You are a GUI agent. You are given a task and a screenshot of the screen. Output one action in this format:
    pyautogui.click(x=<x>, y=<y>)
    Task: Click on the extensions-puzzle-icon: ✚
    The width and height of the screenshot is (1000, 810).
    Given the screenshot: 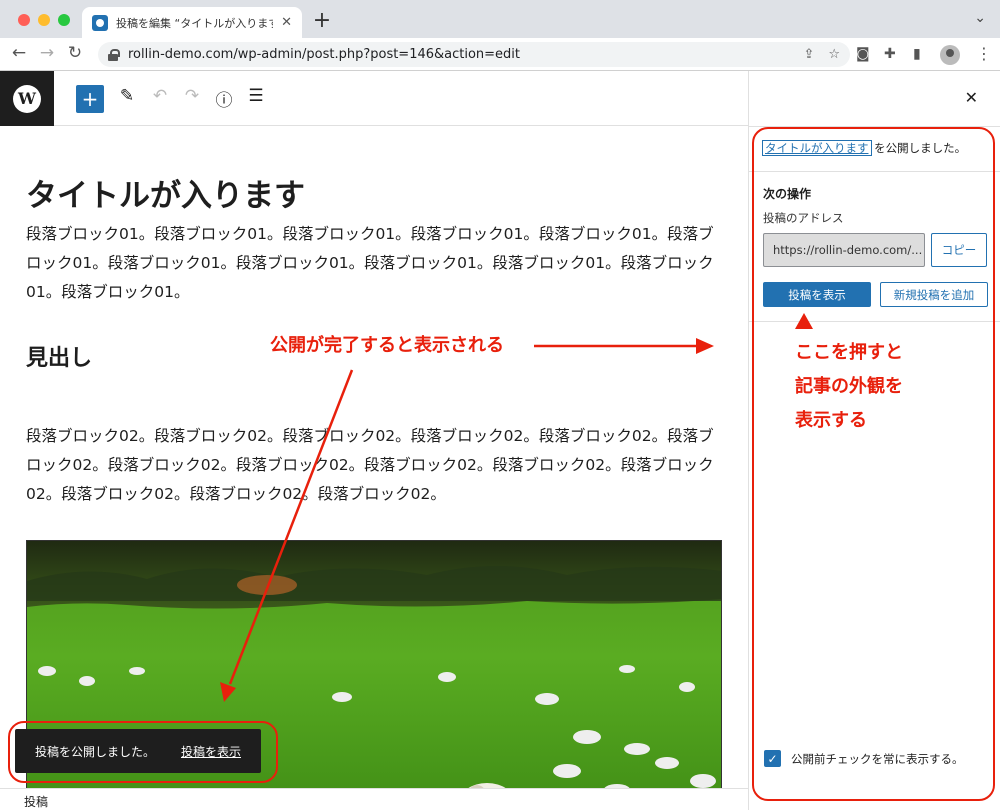 What is the action you would take?
    pyautogui.click(x=890, y=54)
    